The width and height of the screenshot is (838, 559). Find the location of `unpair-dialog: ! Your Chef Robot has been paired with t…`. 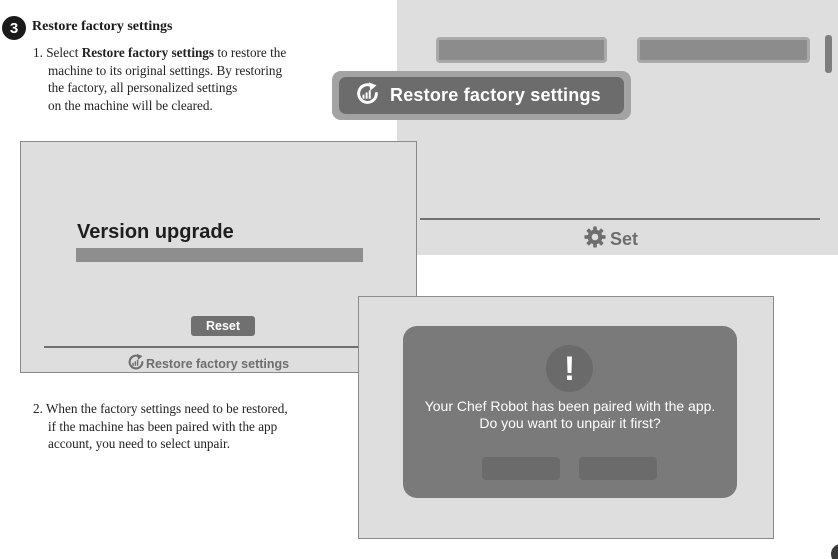

unpair-dialog: ! Your Chef Robot has been paired with t… is located at coordinates (570, 412).